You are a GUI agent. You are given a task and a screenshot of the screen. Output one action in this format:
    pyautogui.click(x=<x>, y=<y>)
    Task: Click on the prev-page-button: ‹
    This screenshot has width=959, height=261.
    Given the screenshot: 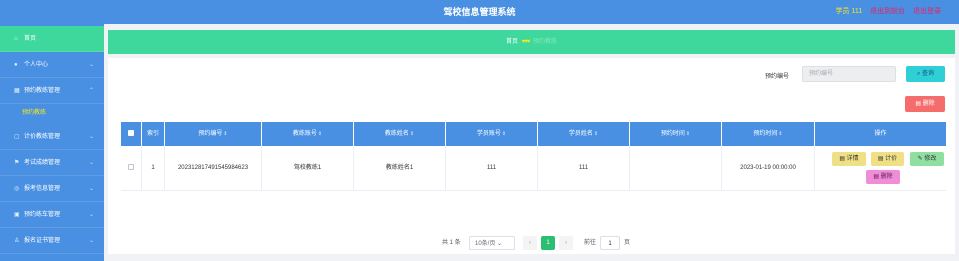 What is the action you would take?
    pyautogui.click(x=530, y=243)
    